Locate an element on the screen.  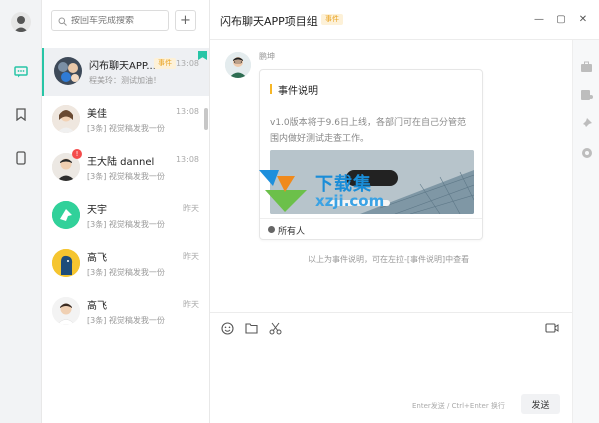
send-hint: Enter发送 / Ctrl+Enter 换行 is located at coordinates (458, 406).